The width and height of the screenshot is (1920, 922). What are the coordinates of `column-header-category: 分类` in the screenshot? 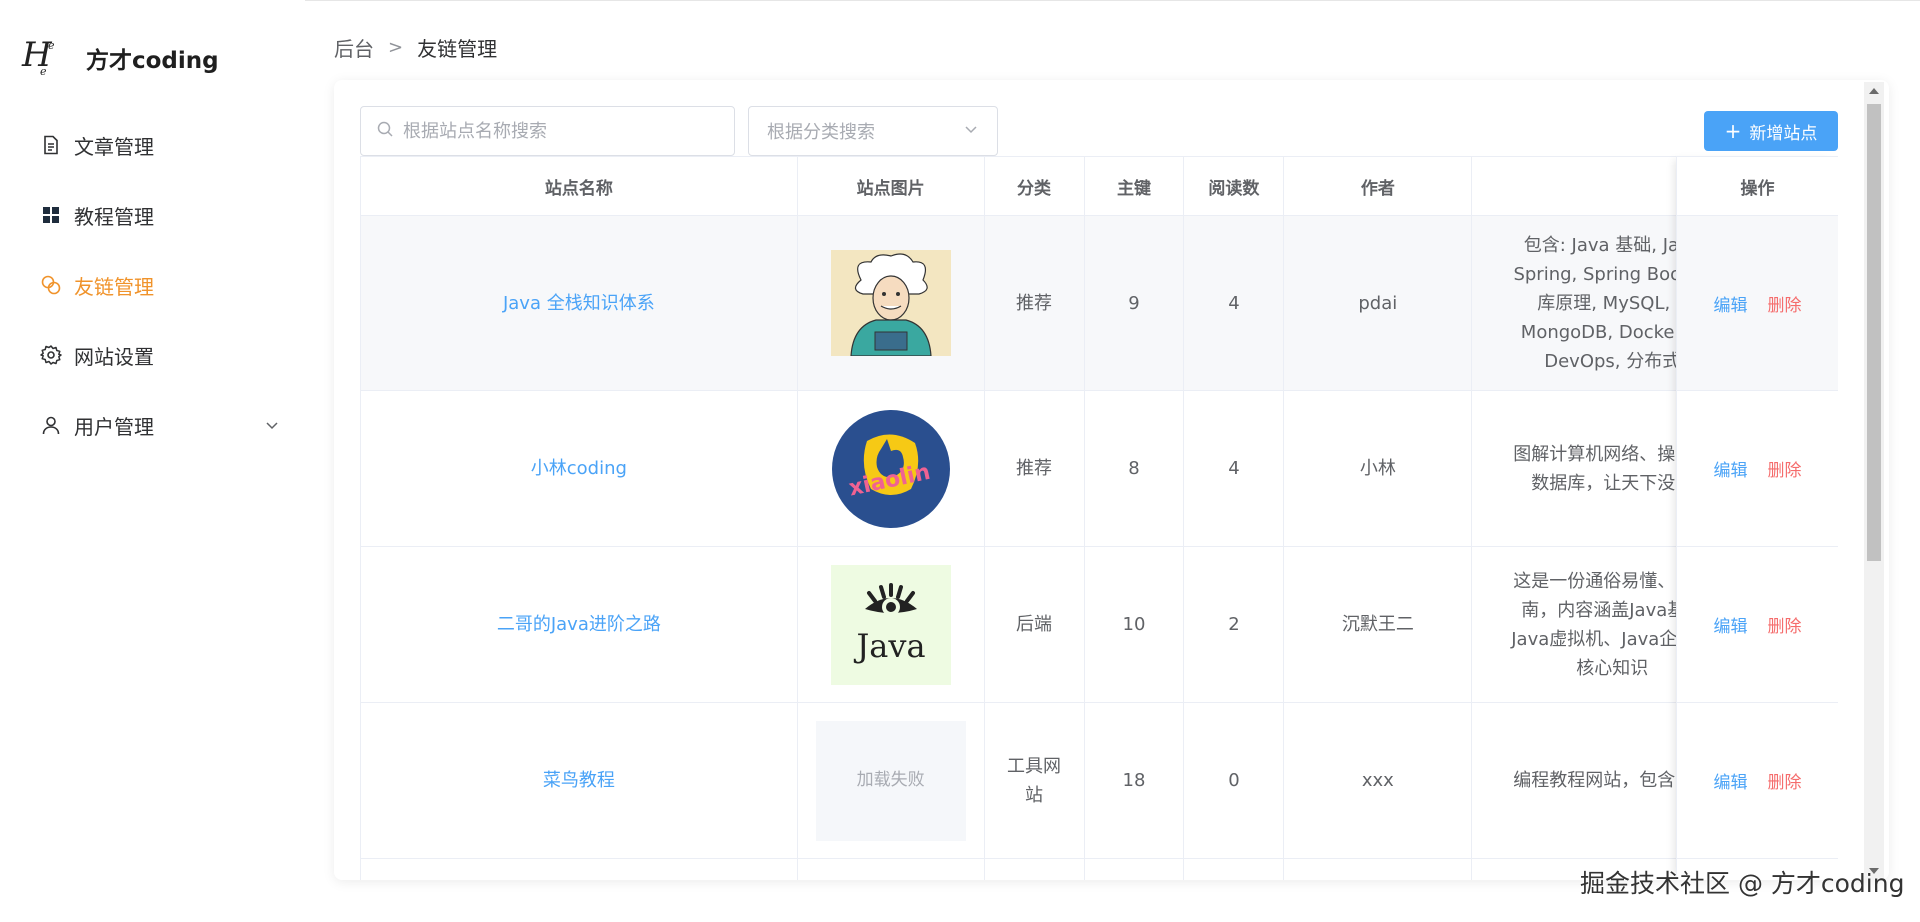 It's located at (1034, 186).